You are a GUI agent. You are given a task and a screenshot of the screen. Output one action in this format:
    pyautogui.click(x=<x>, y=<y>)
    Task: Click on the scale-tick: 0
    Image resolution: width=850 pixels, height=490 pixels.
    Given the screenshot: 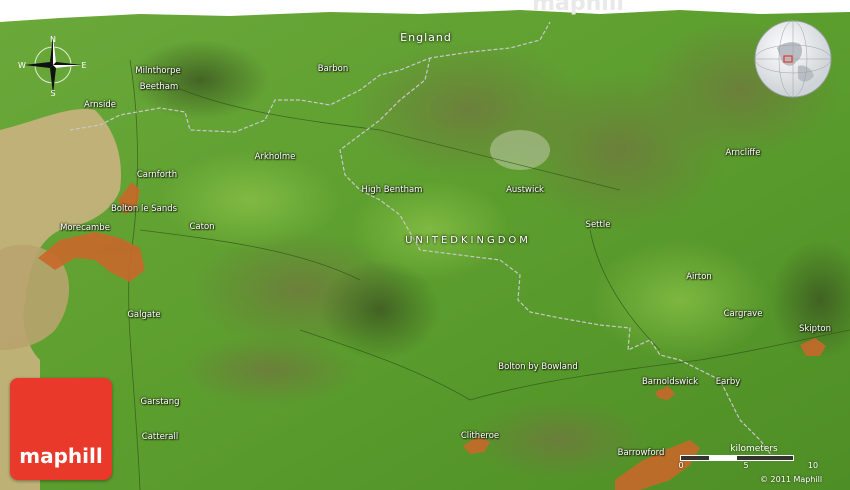 What is the action you would take?
    pyautogui.click(x=681, y=465)
    